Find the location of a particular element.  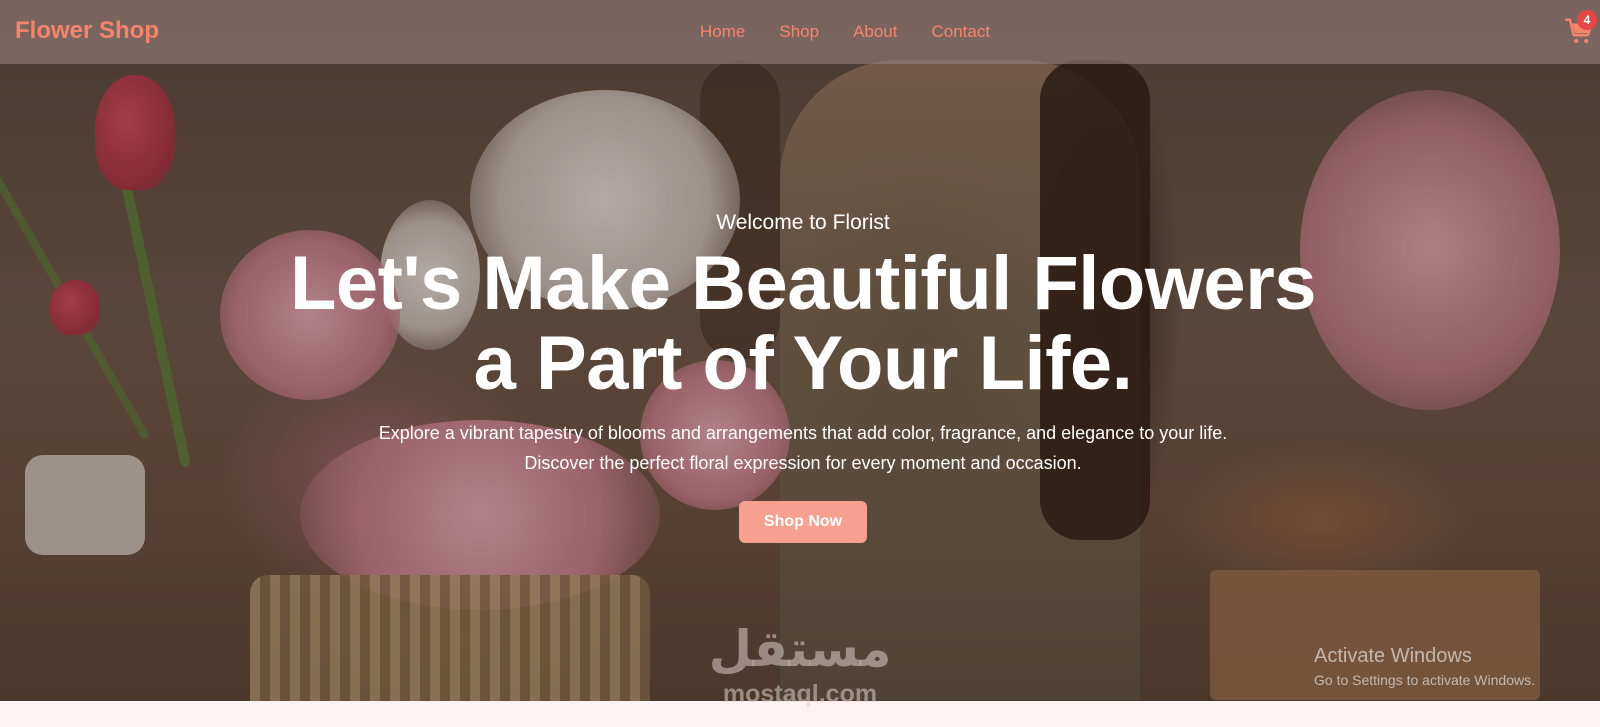

cart-count-badge: 4 is located at coordinates (1587, 20).